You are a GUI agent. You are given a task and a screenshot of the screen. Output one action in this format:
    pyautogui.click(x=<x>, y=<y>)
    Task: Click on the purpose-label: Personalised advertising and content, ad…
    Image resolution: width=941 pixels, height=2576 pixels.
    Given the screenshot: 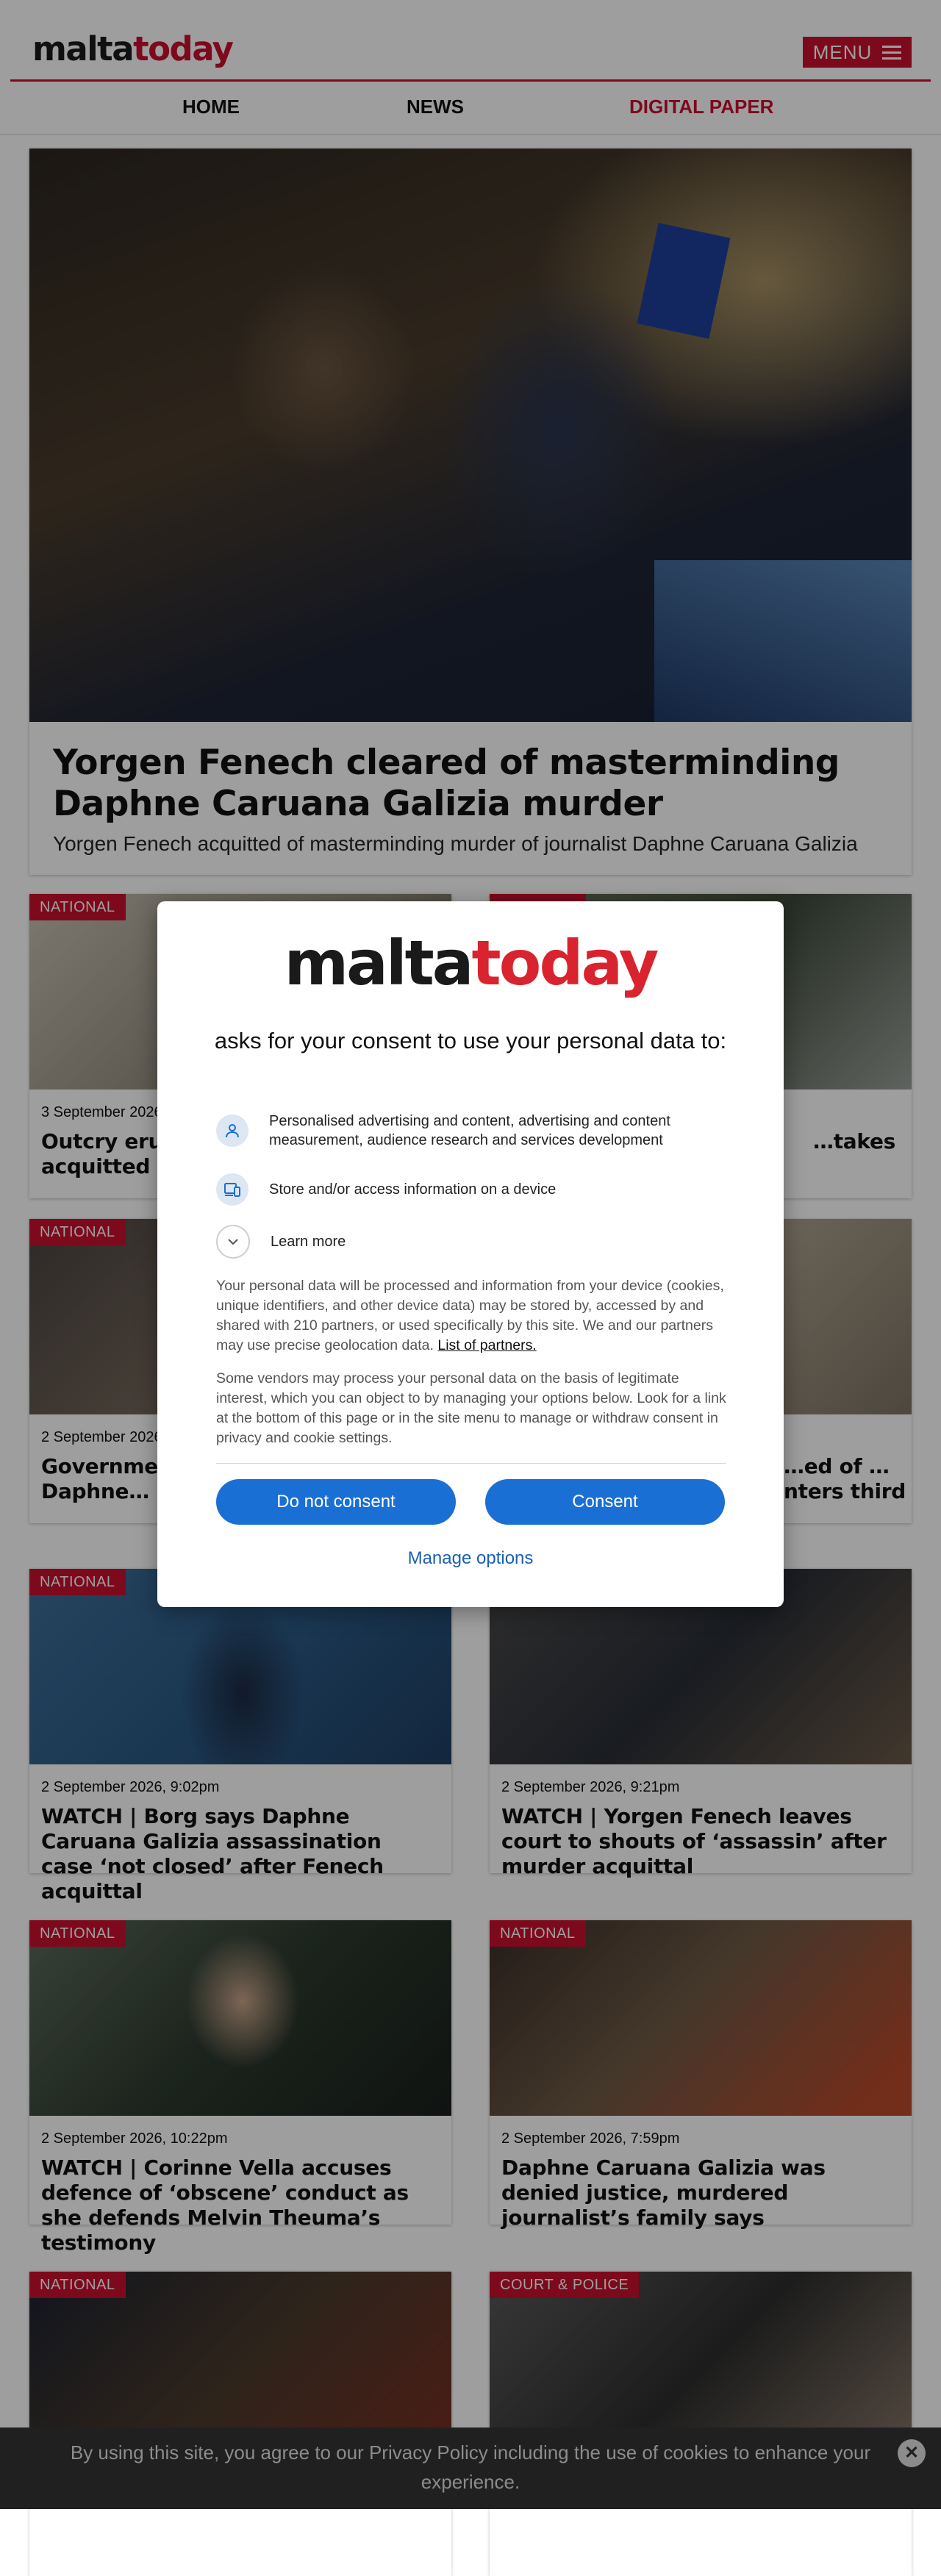 What is the action you would take?
    pyautogui.click(x=469, y=1130)
    